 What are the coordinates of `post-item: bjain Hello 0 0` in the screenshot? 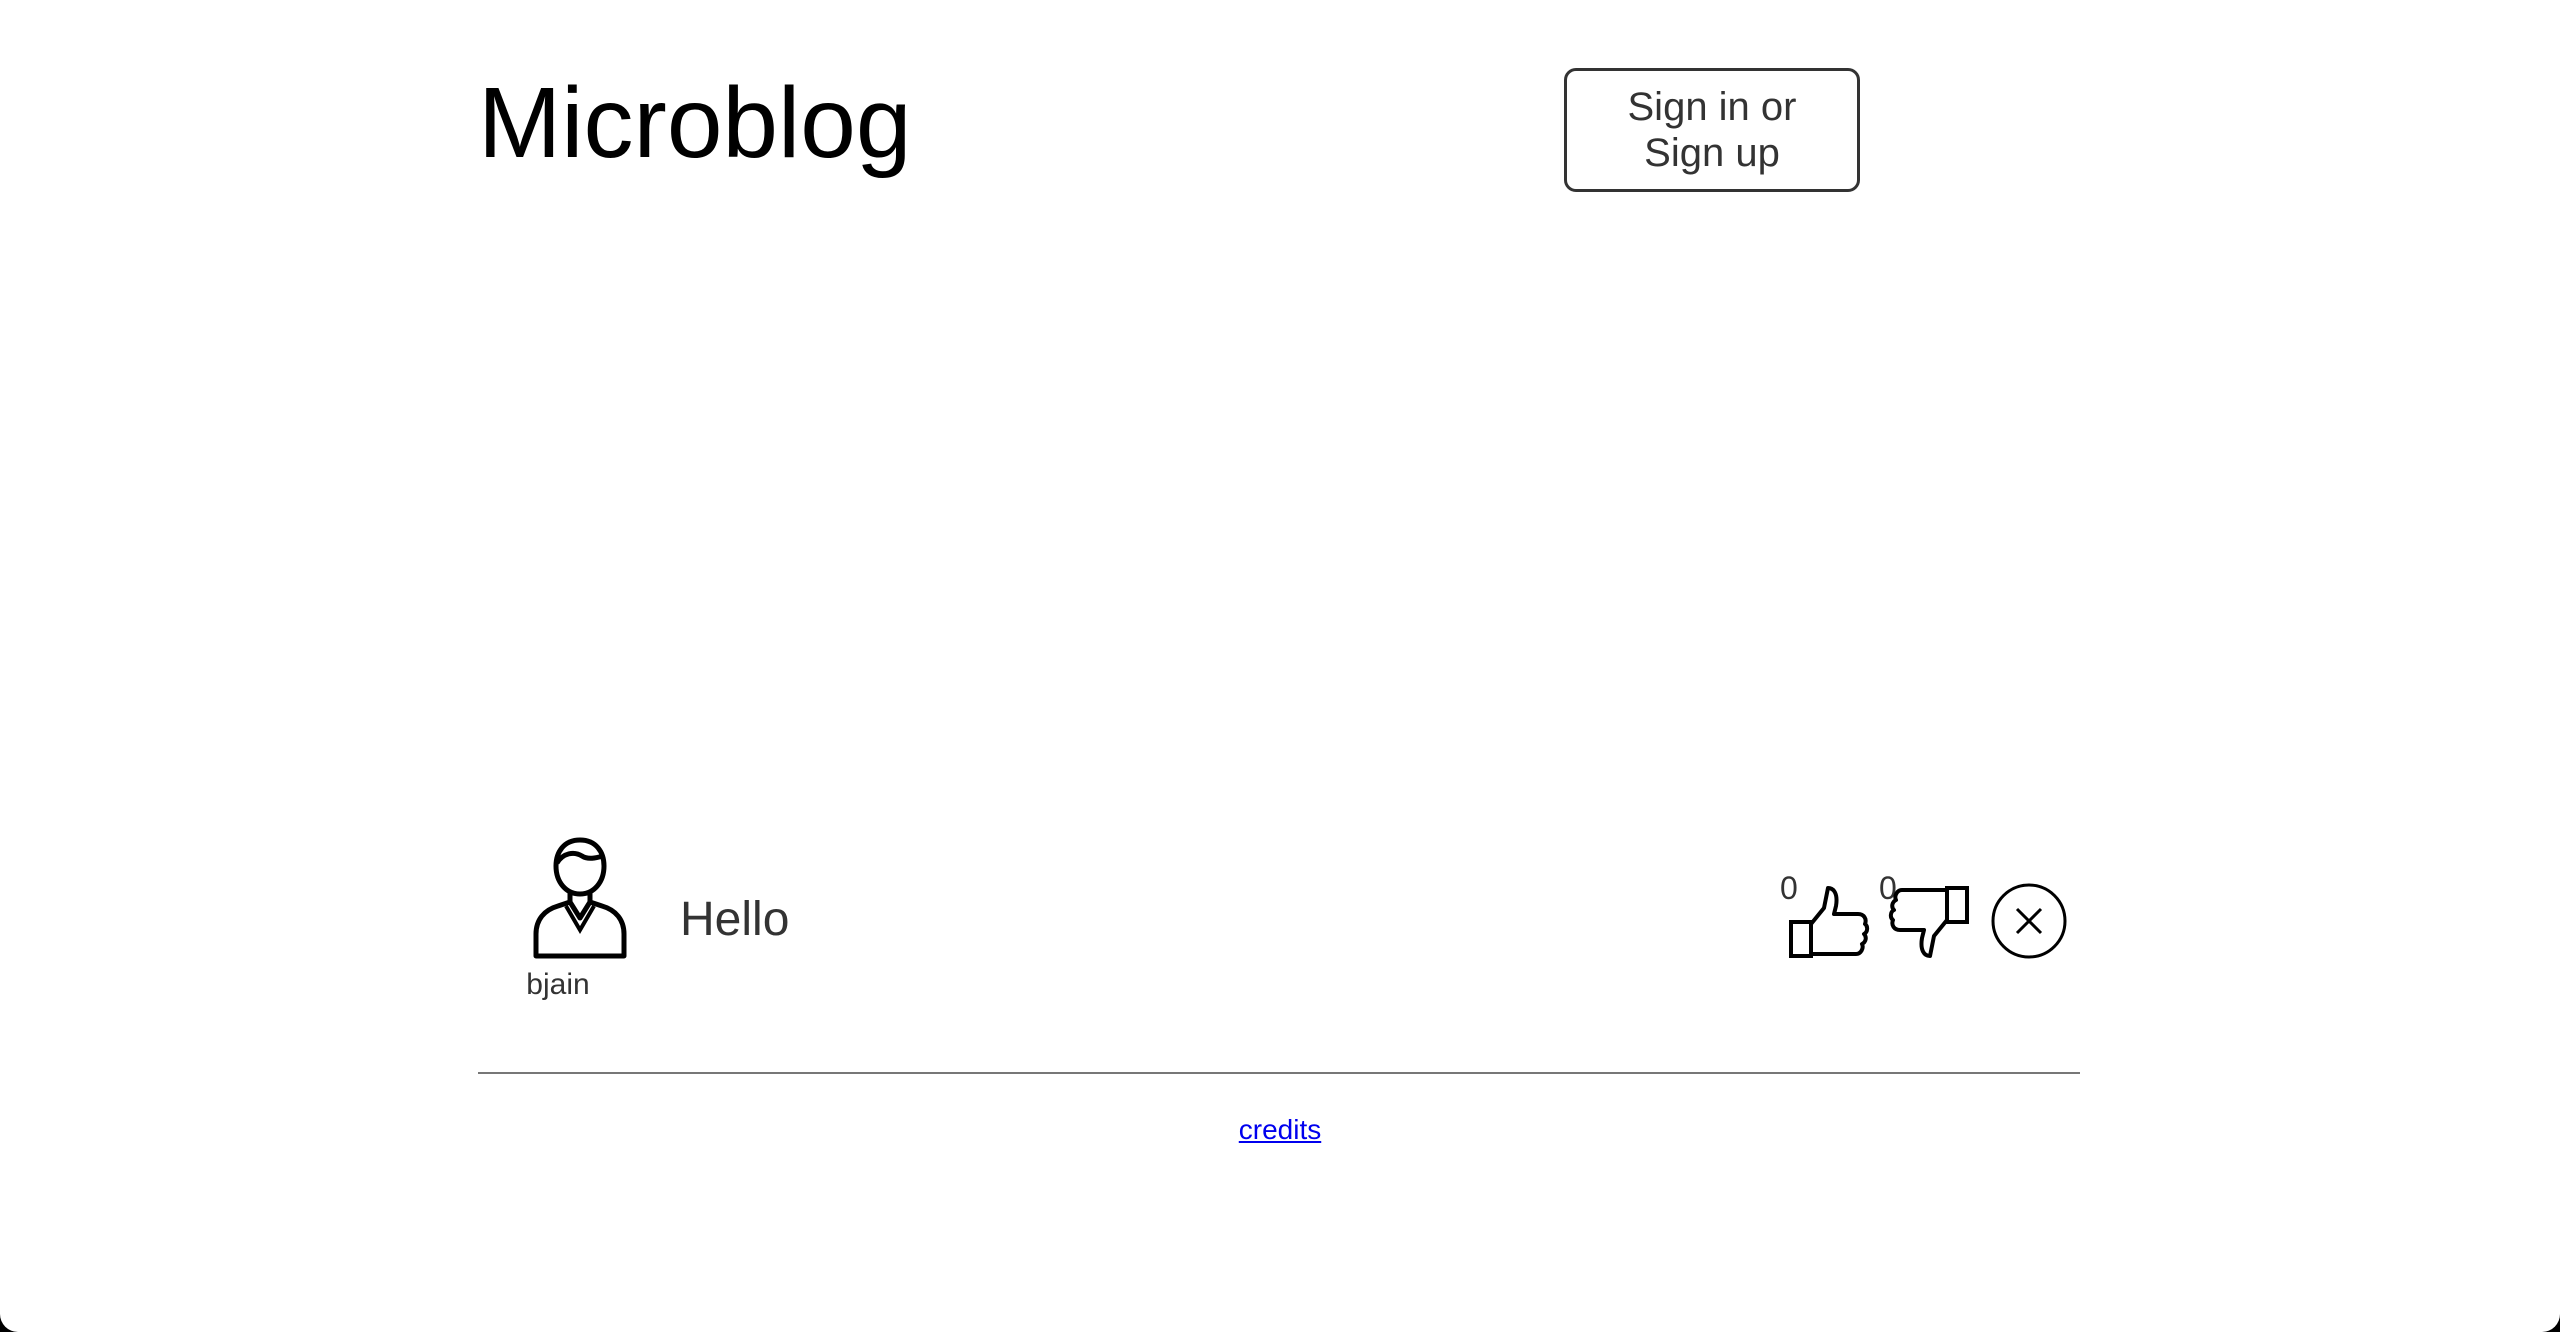 It's located at (1279, 926).